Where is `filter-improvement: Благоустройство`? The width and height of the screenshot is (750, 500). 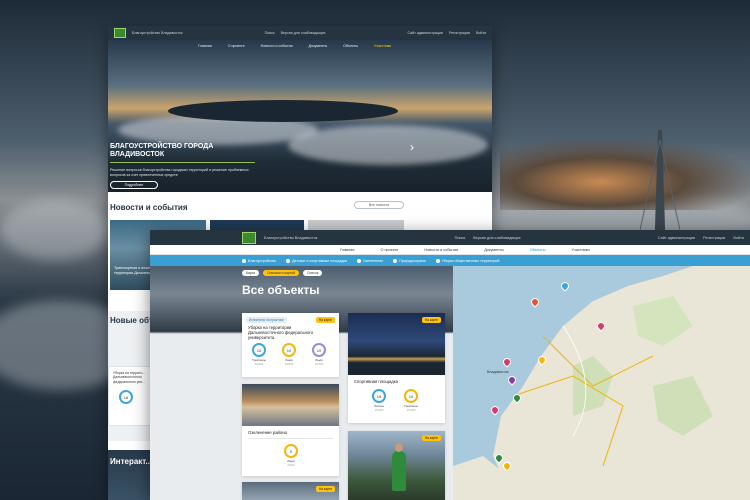 filter-improvement: Благоустройство is located at coordinates (259, 260).